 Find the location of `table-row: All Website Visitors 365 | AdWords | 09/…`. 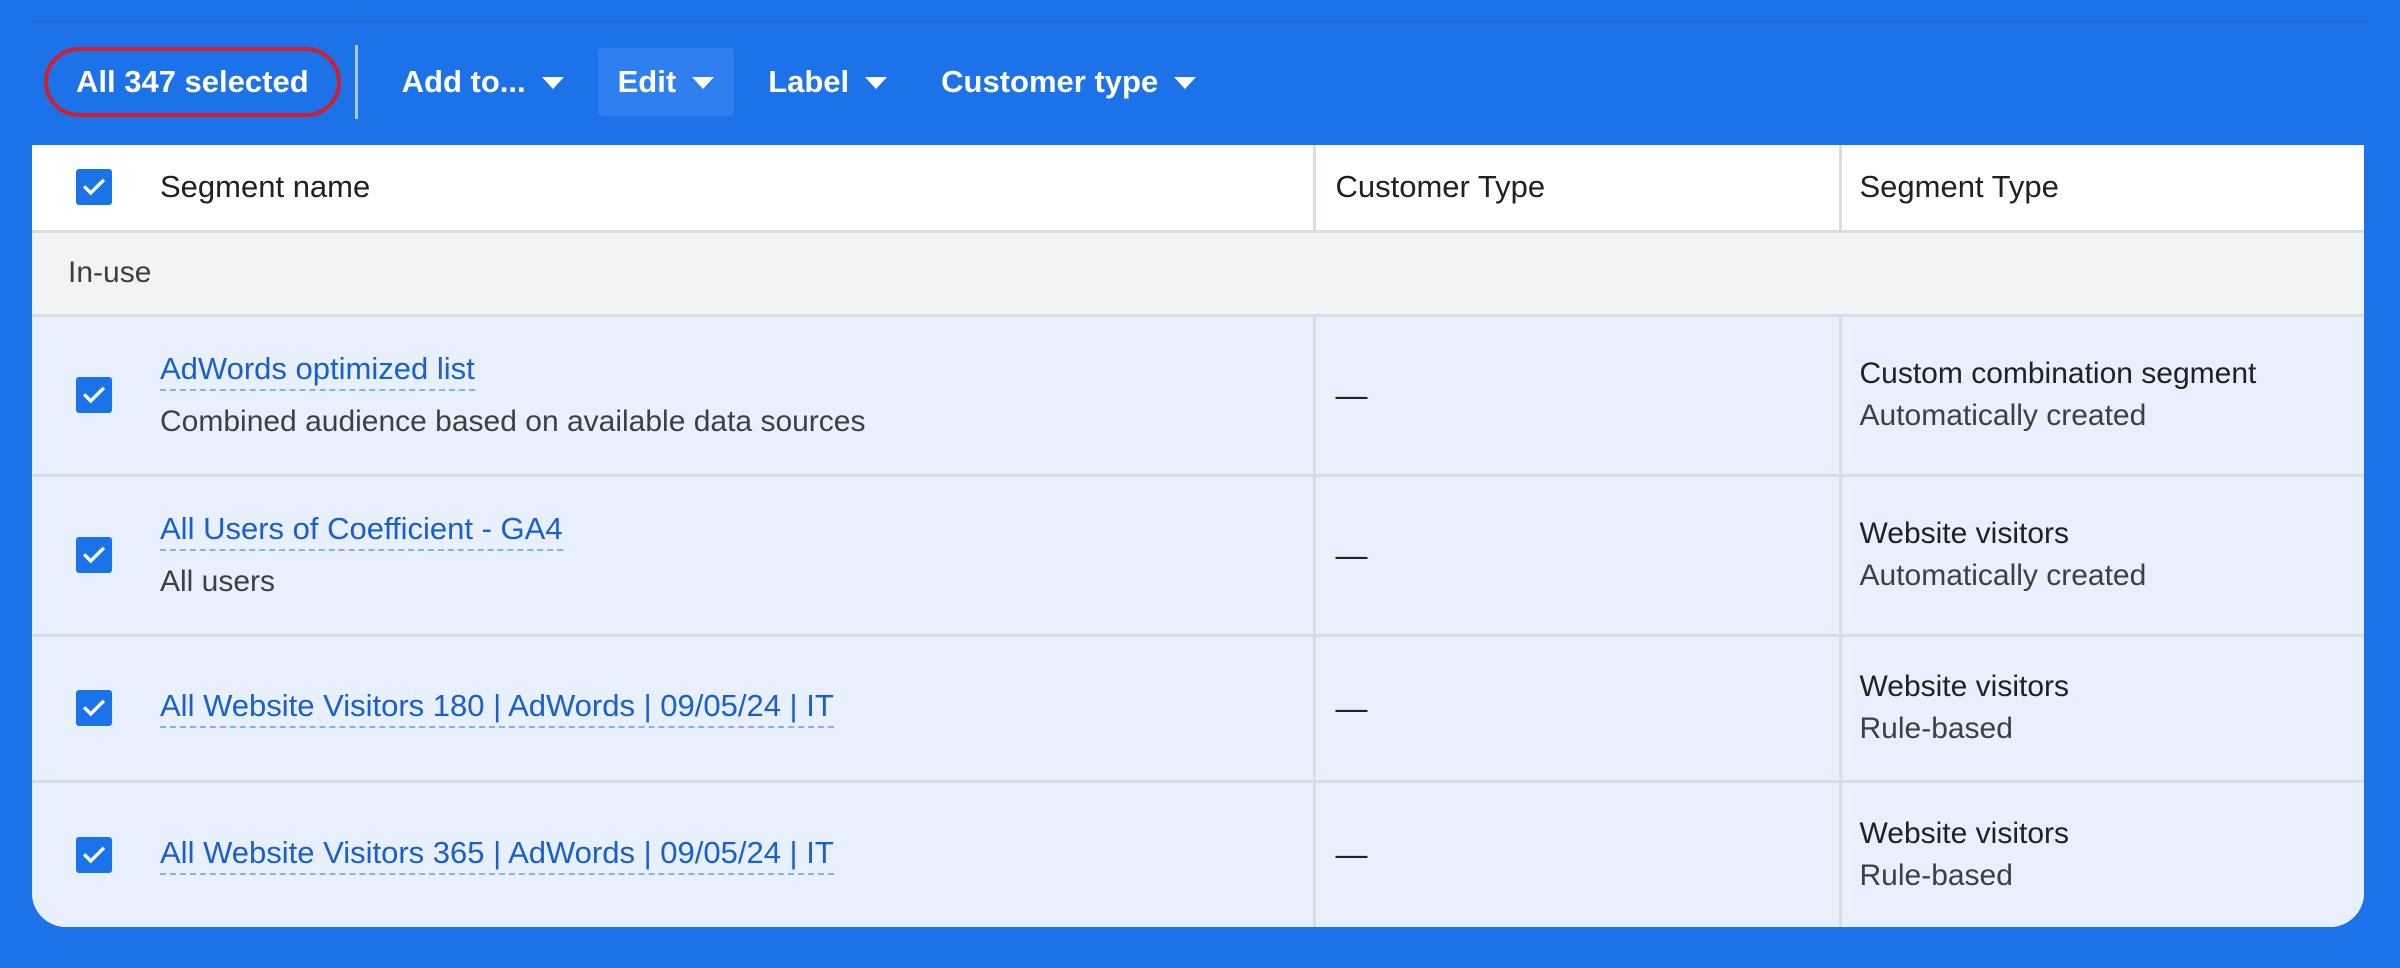

table-row: All Website Visitors 365 | AdWords | 09/… is located at coordinates (1198, 854).